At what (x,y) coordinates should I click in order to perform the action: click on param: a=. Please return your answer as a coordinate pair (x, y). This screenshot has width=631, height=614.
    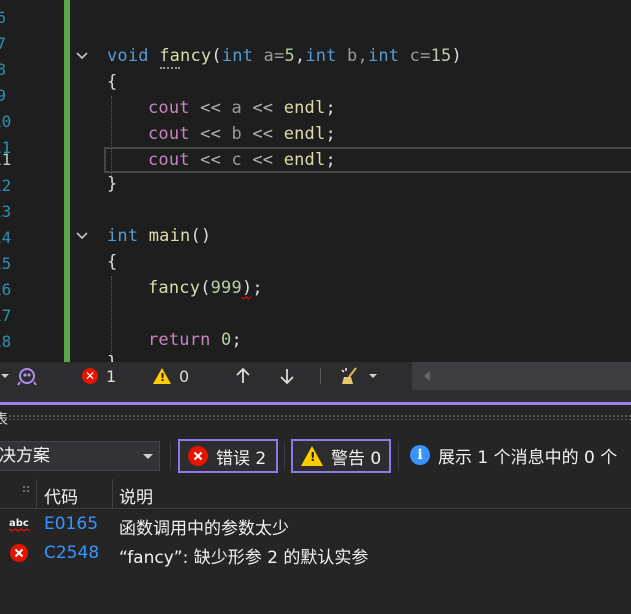
    Looking at the image, I should click on (269, 56).